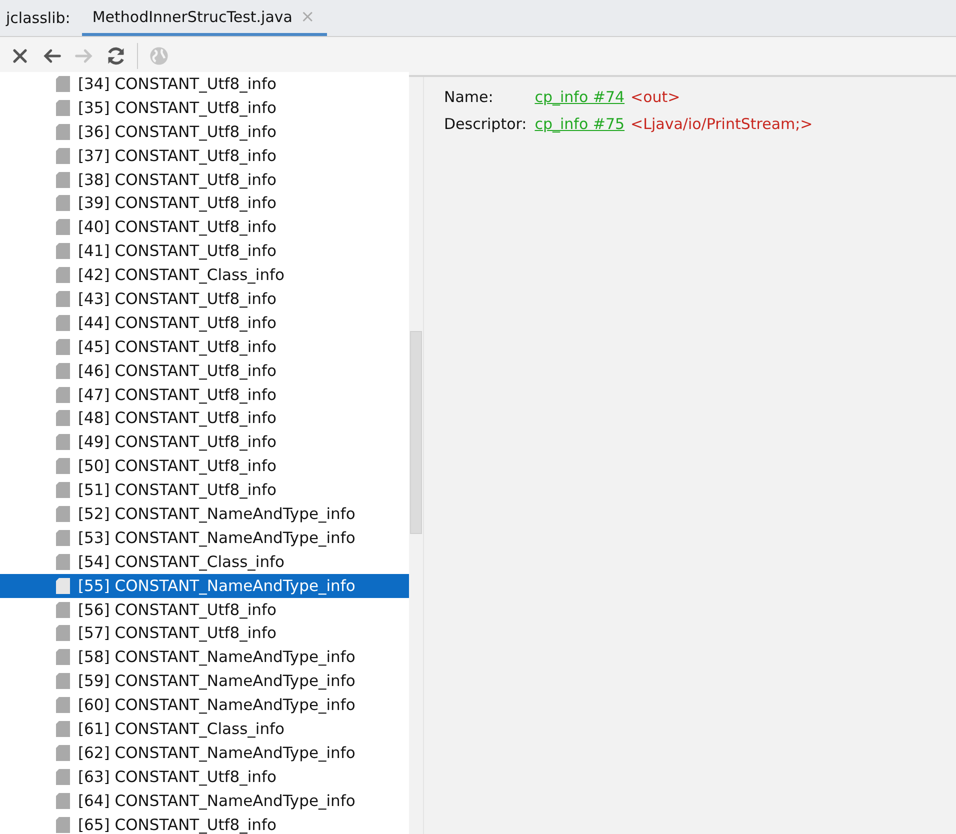 The height and width of the screenshot is (834, 956). What do you see at coordinates (217, 585) in the screenshot?
I see `tree-item-label: [55] CONSTANT_NameAndType_info` at bounding box center [217, 585].